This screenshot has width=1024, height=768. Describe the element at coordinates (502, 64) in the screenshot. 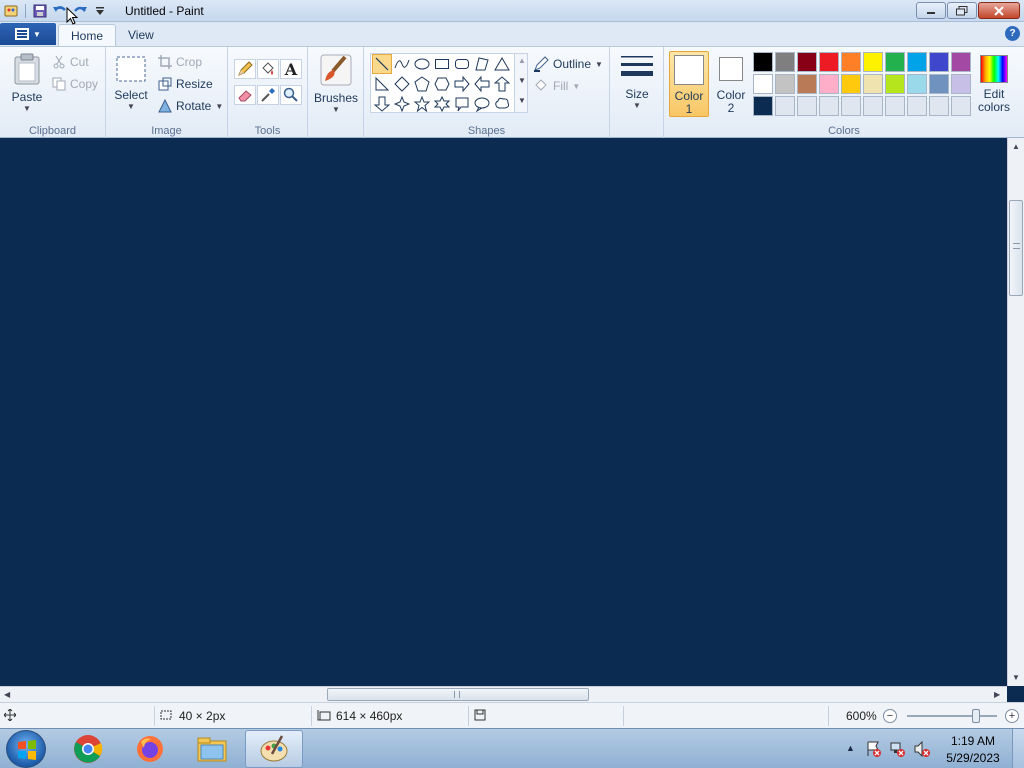

I see `triangle-shape-icon` at that location.